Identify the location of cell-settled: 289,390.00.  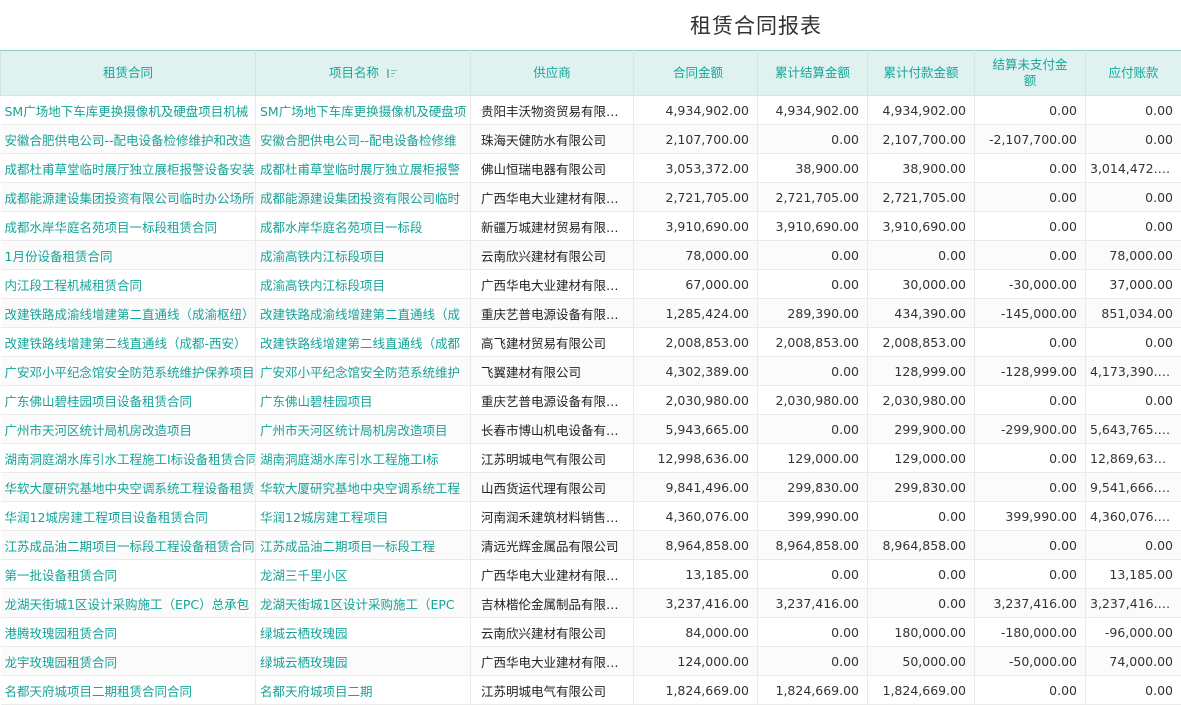
(813, 313).